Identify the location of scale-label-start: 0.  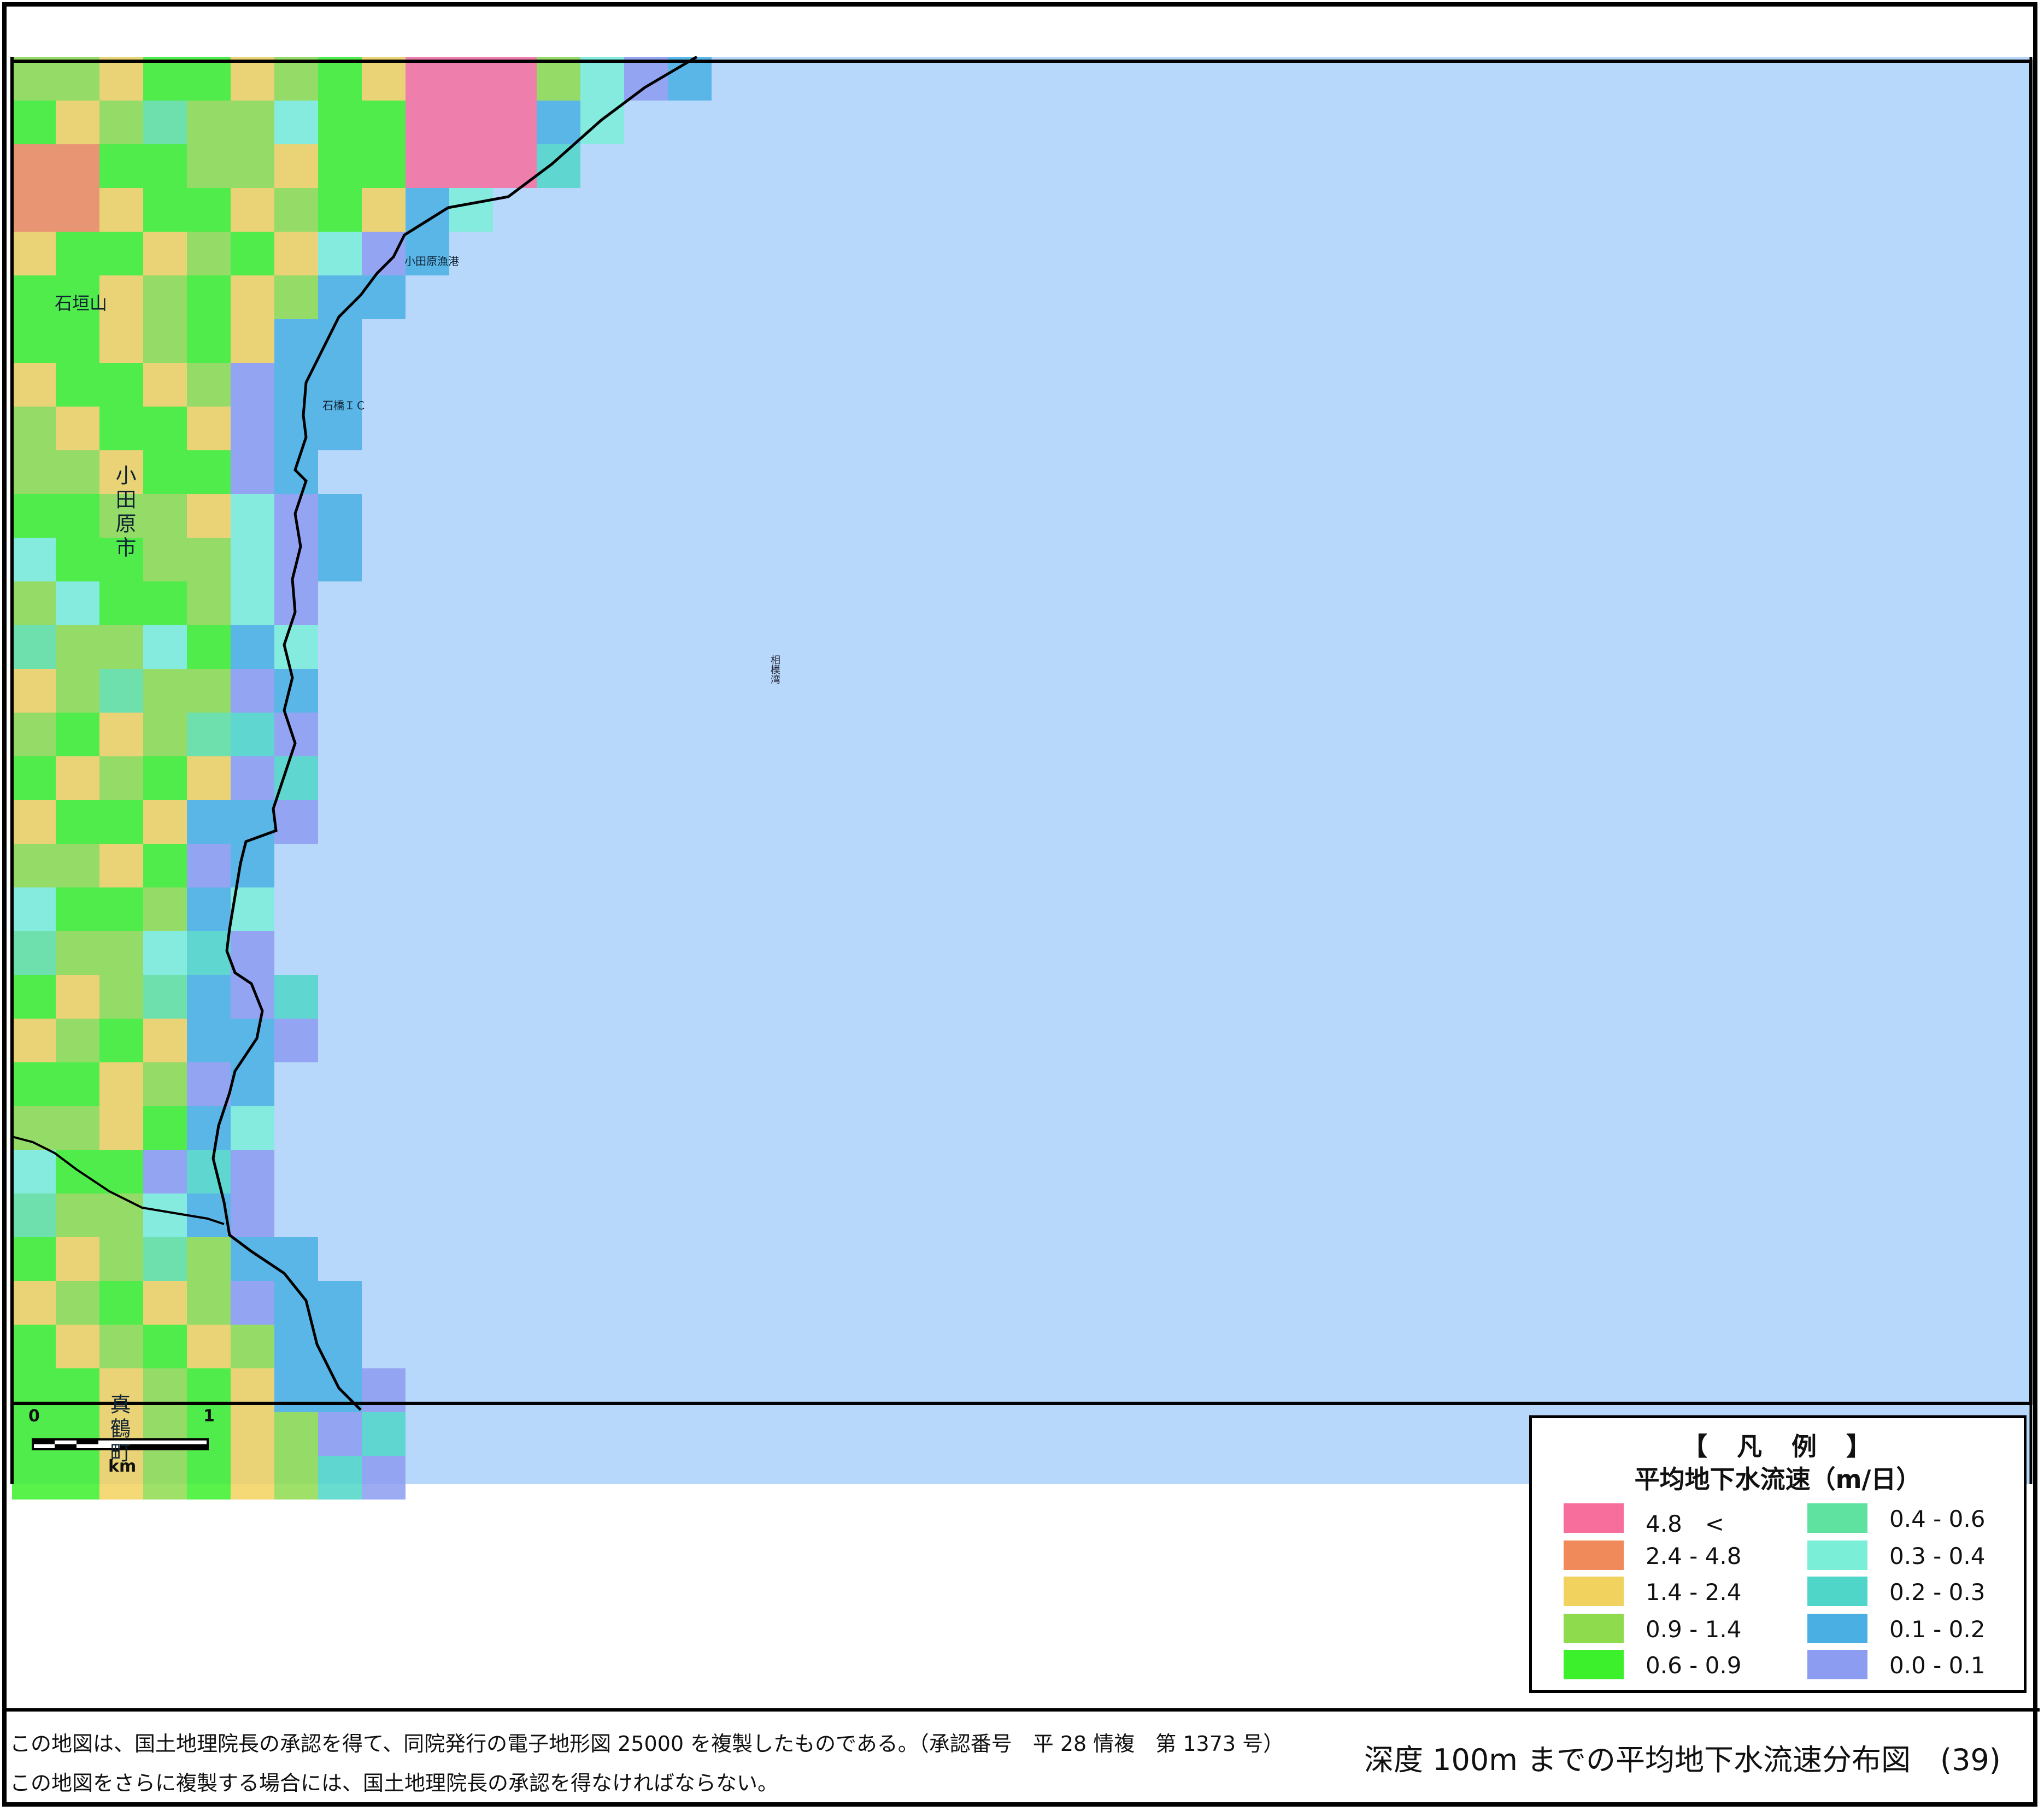
(34, 1416).